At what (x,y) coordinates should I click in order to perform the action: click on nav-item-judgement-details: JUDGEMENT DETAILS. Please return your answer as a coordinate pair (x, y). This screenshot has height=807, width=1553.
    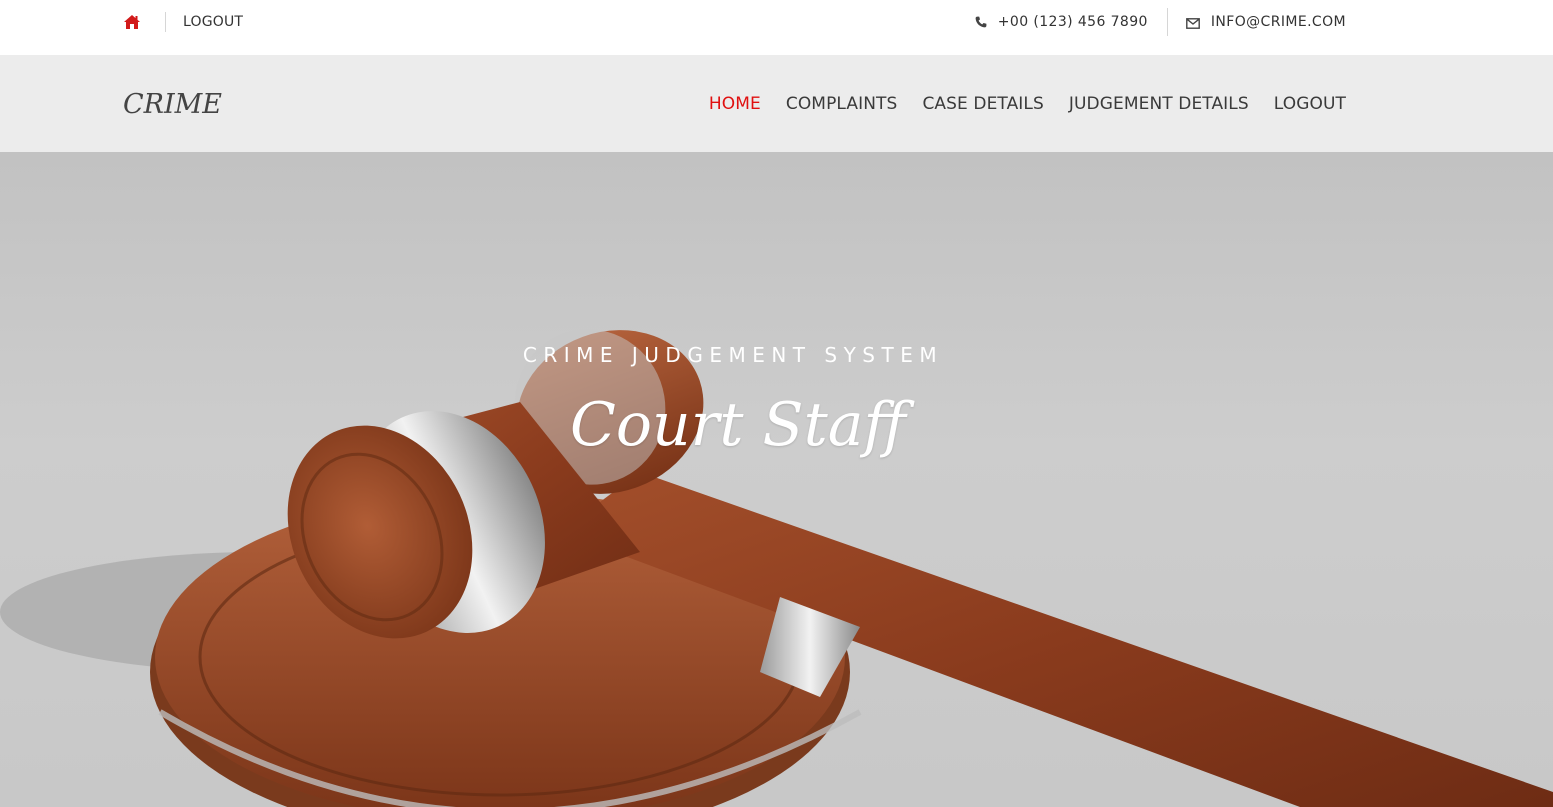
    Looking at the image, I should click on (1159, 104).